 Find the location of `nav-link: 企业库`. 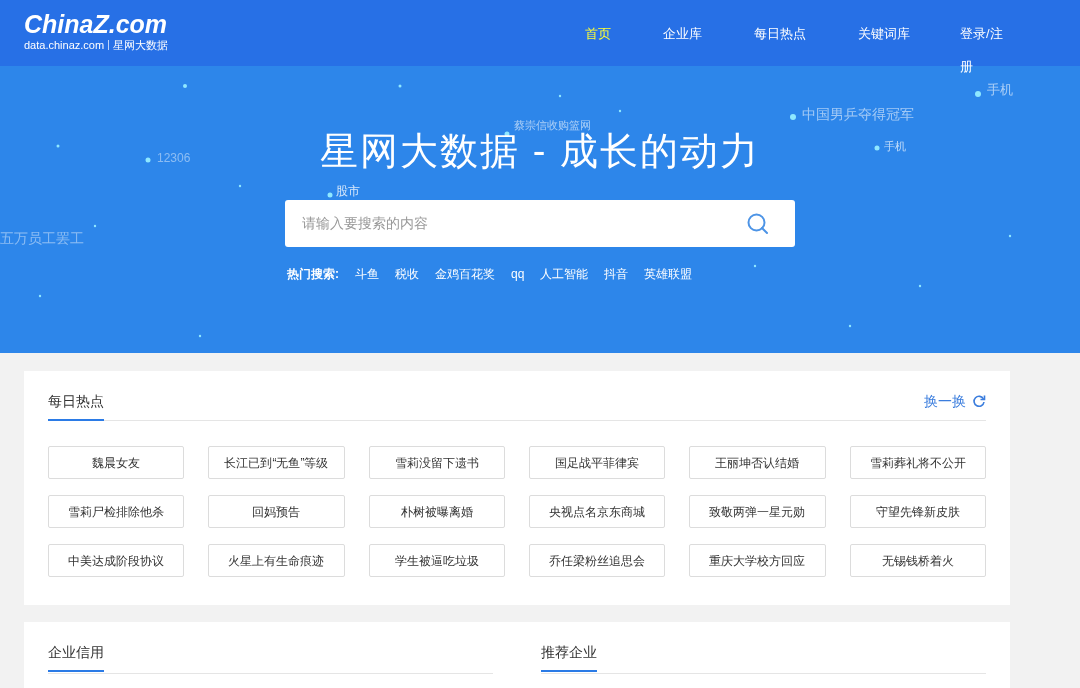

nav-link: 企业库 is located at coordinates (682, 25).